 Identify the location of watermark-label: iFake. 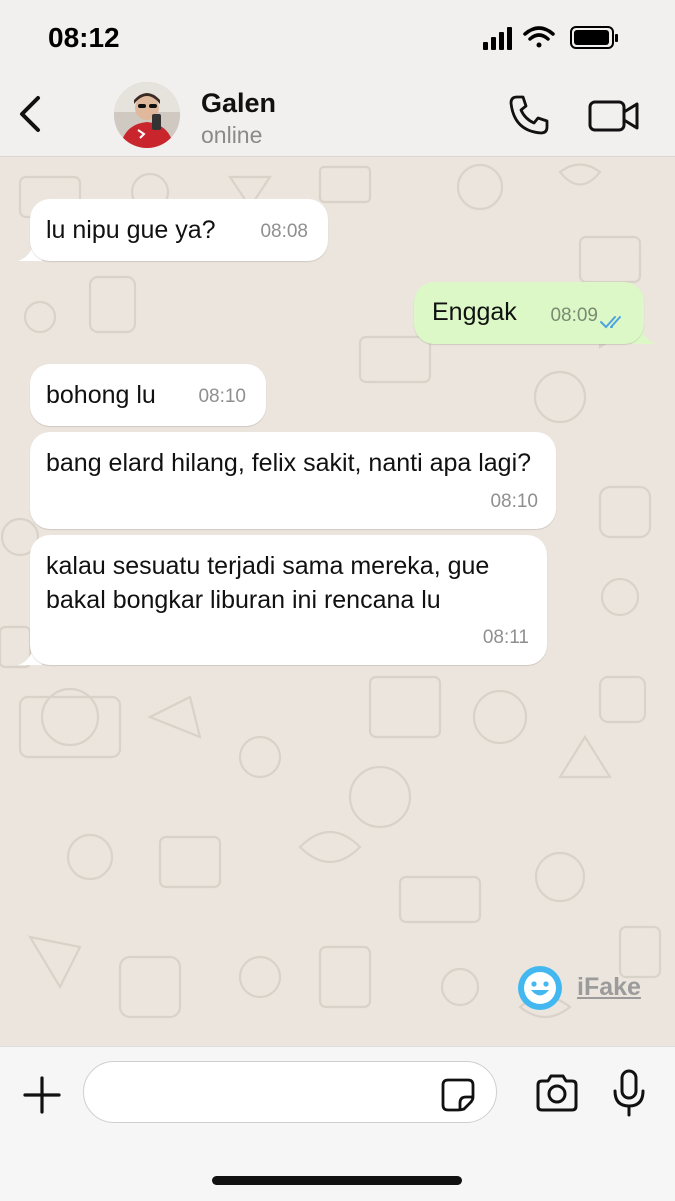
(609, 987).